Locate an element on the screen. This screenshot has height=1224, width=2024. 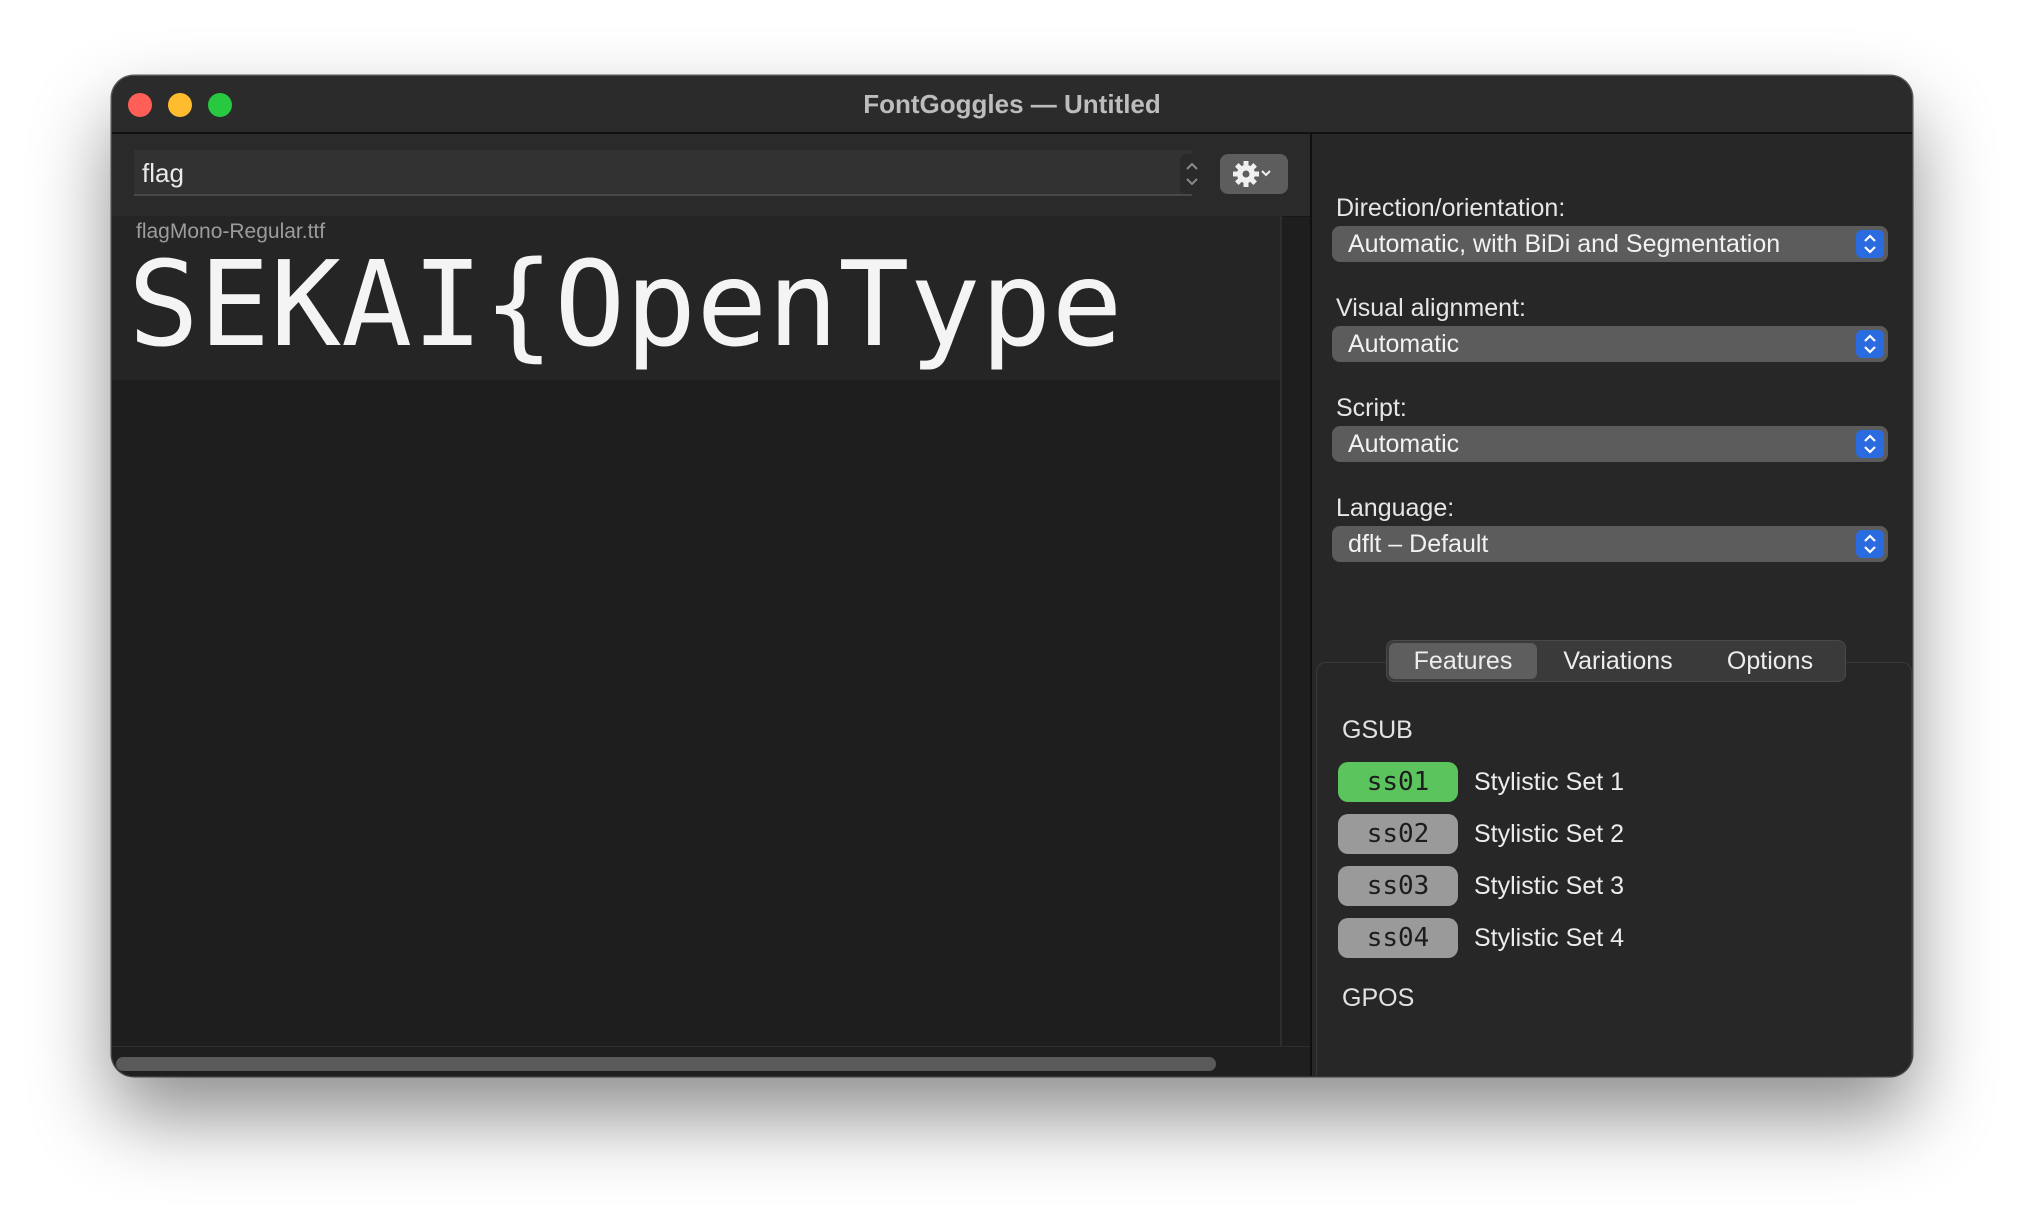
tab-bar: Features Variations Options is located at coordinates (1616, 661).